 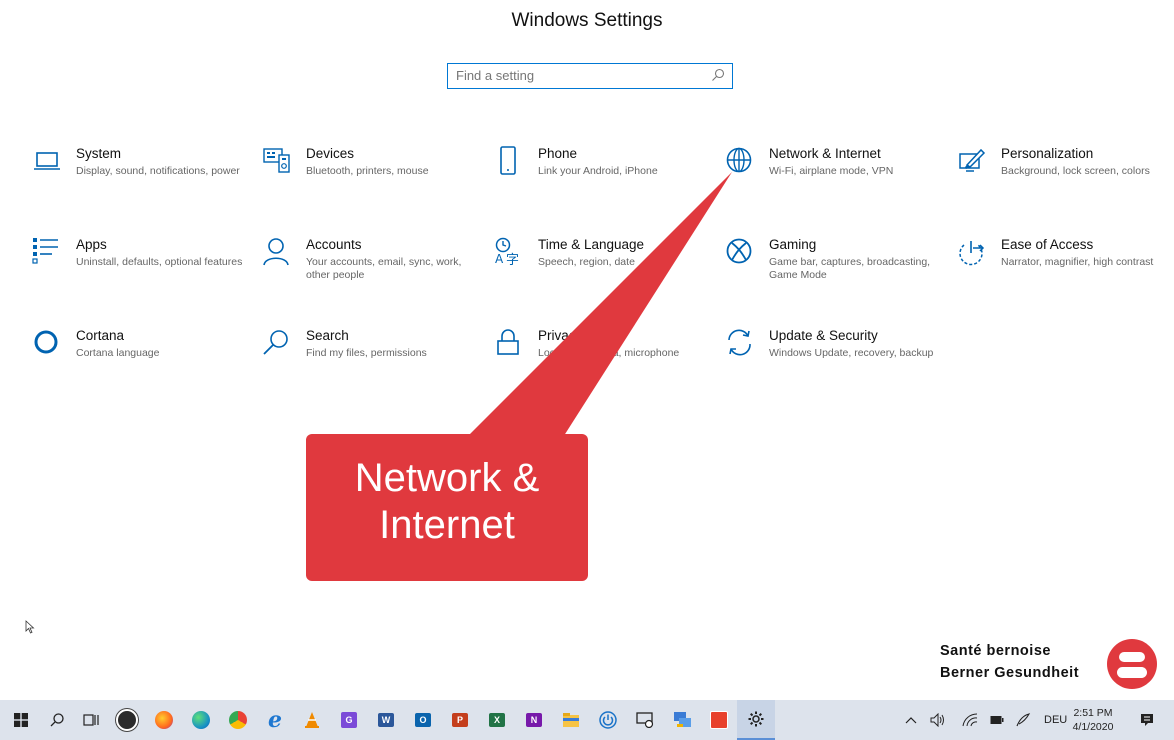 I want to click on svg-text: A, so click(x=499, y=259).